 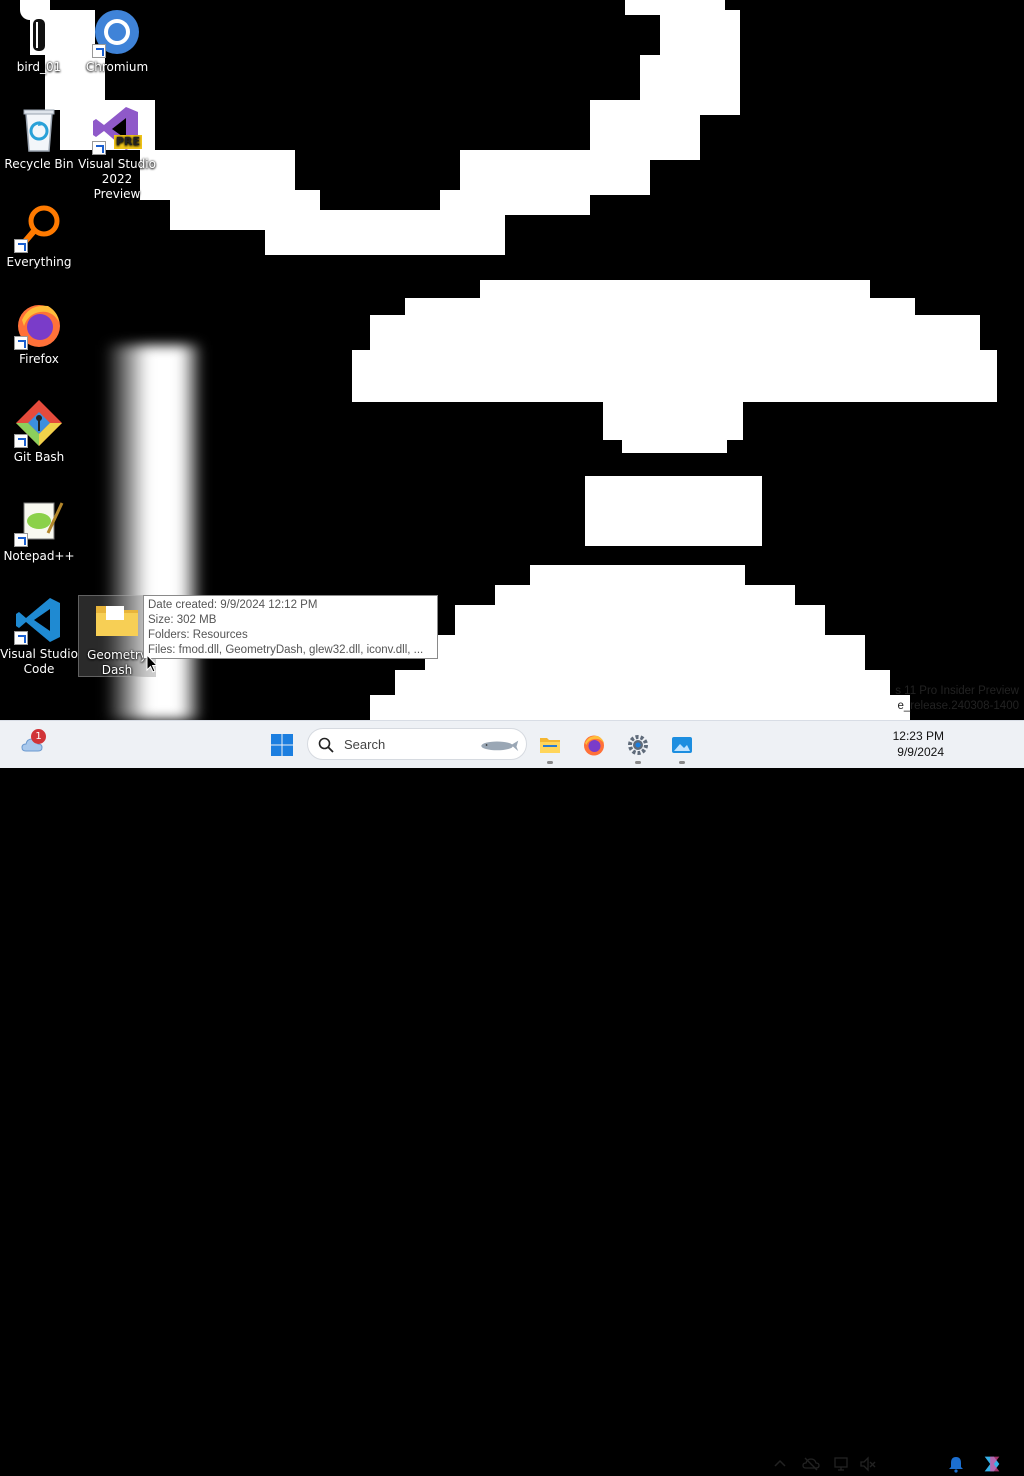 I want to click on desktop-icon-vscode: Visual Studio Code, so click(x=39, y=636).